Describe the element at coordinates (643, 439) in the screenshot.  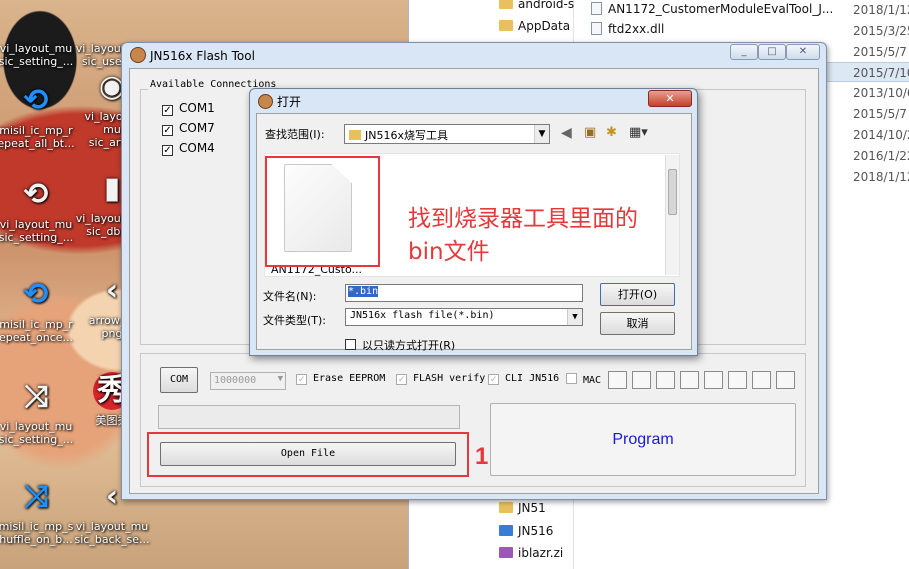
I see `program-button: Program` at that location.